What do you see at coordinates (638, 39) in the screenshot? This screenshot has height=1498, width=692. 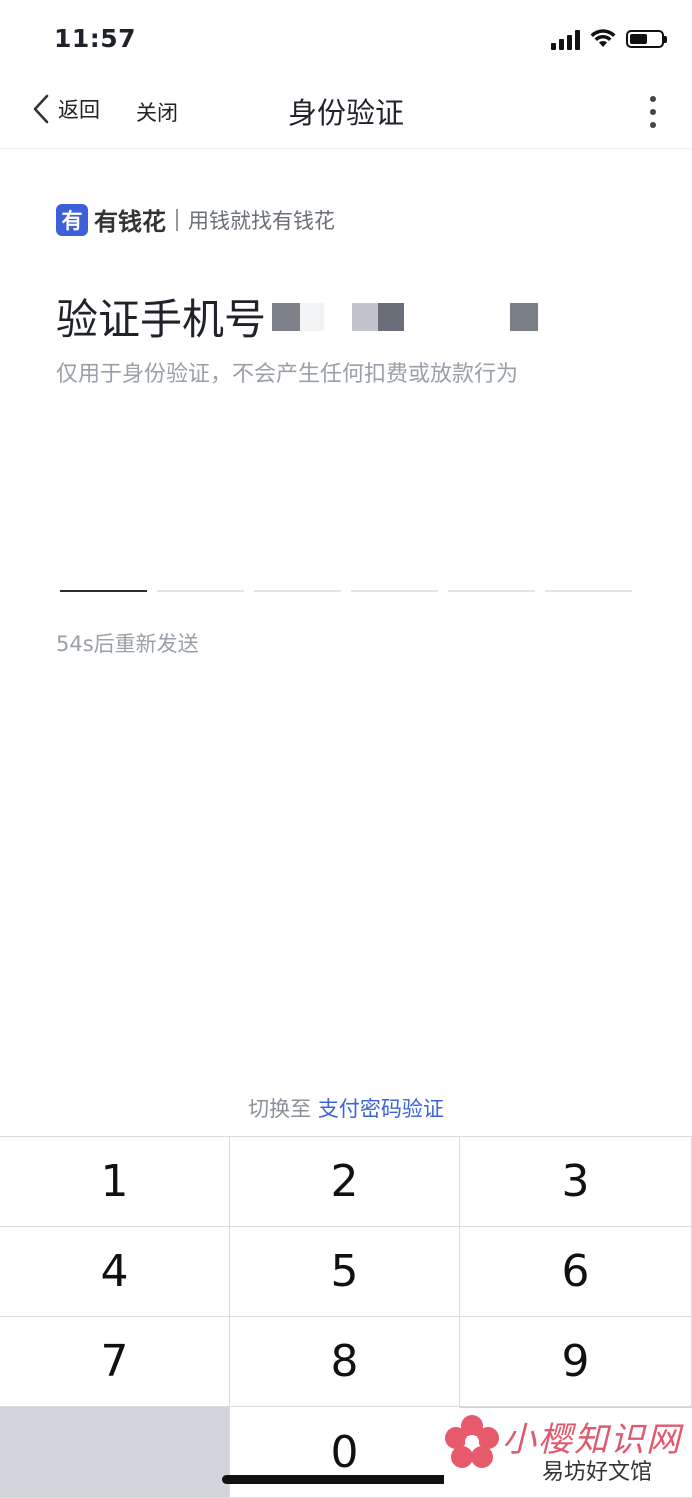 I see `battery-level` at bounding box center [638, 39].